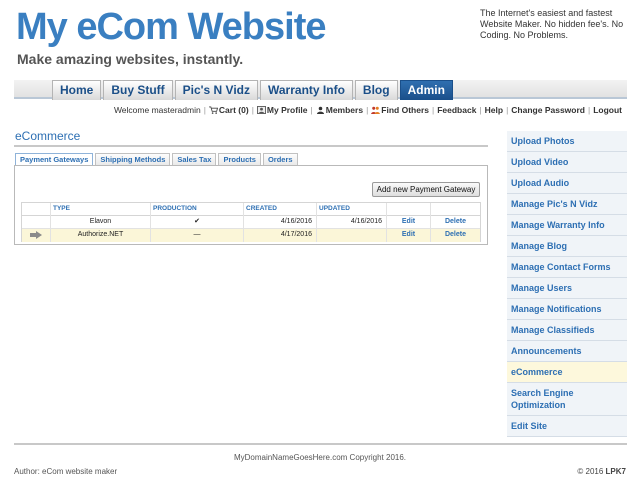 This screenshot has width=640, height=480. What do you see at coordinates (344, 110) in the screenshot?
I see `members-label: Members` at bounding box center [344, 110].